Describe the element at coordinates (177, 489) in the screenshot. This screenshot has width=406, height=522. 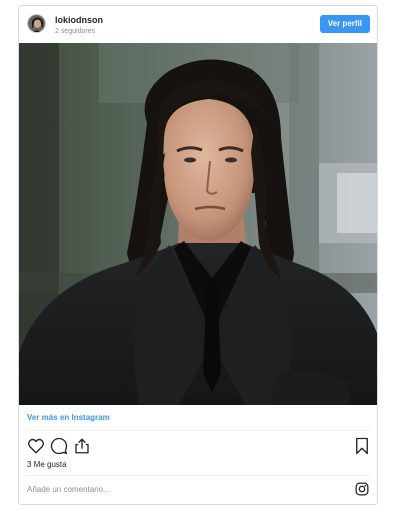
I see `comment-input` at that location.